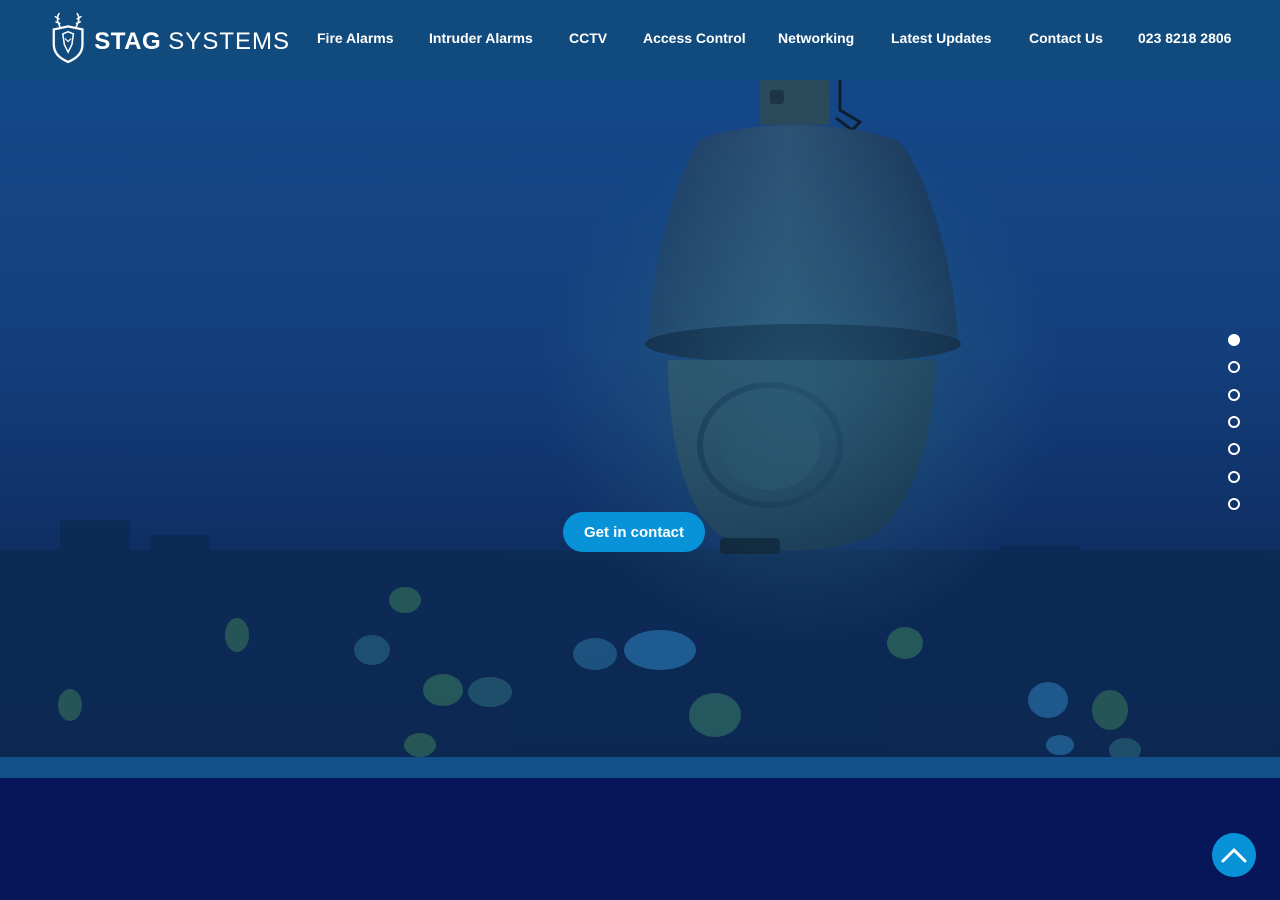 The image size is (1280, 900). I want to click on nav-item-cctv: CCTV, so click(588, 38).